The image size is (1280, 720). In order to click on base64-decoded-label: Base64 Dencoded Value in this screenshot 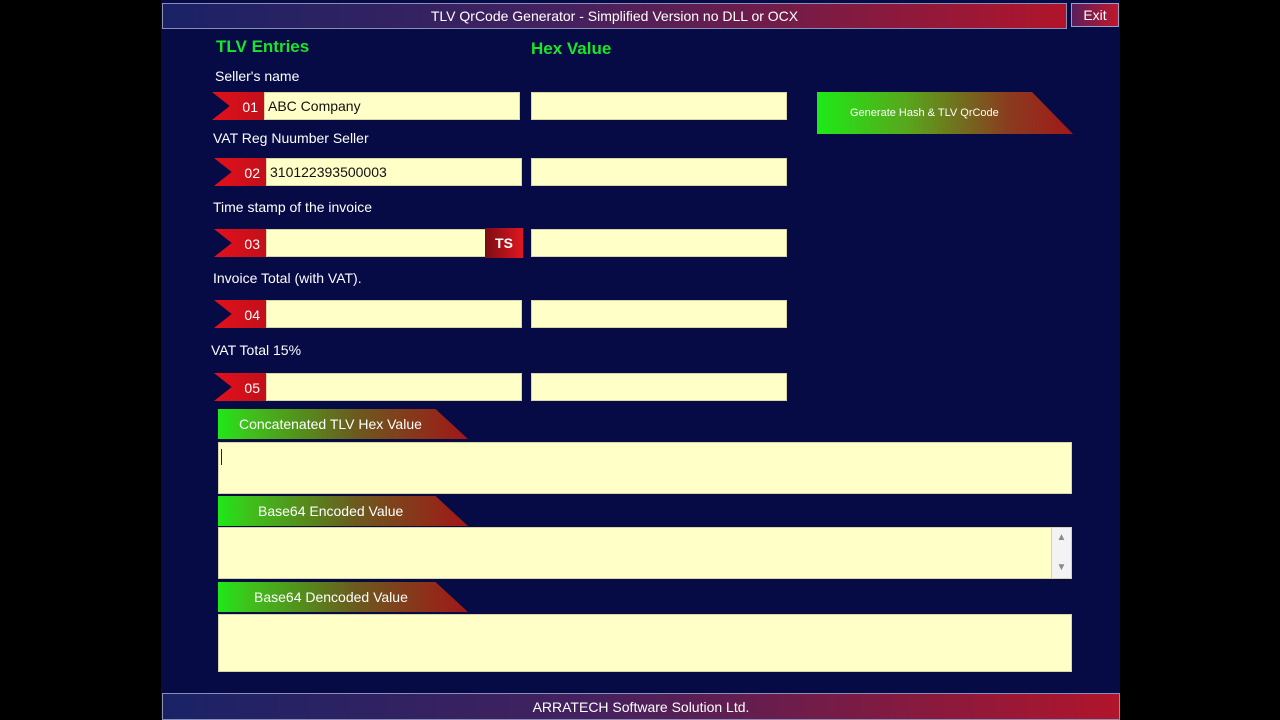, I will do `click(331, 597)`.